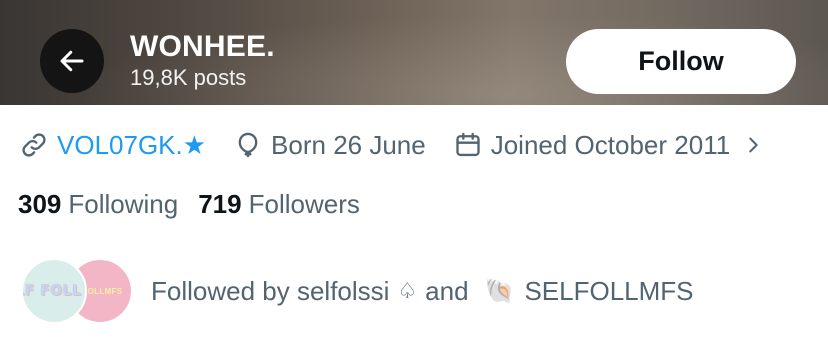  I want to click on chevron-right-icon, so click(753, 145).